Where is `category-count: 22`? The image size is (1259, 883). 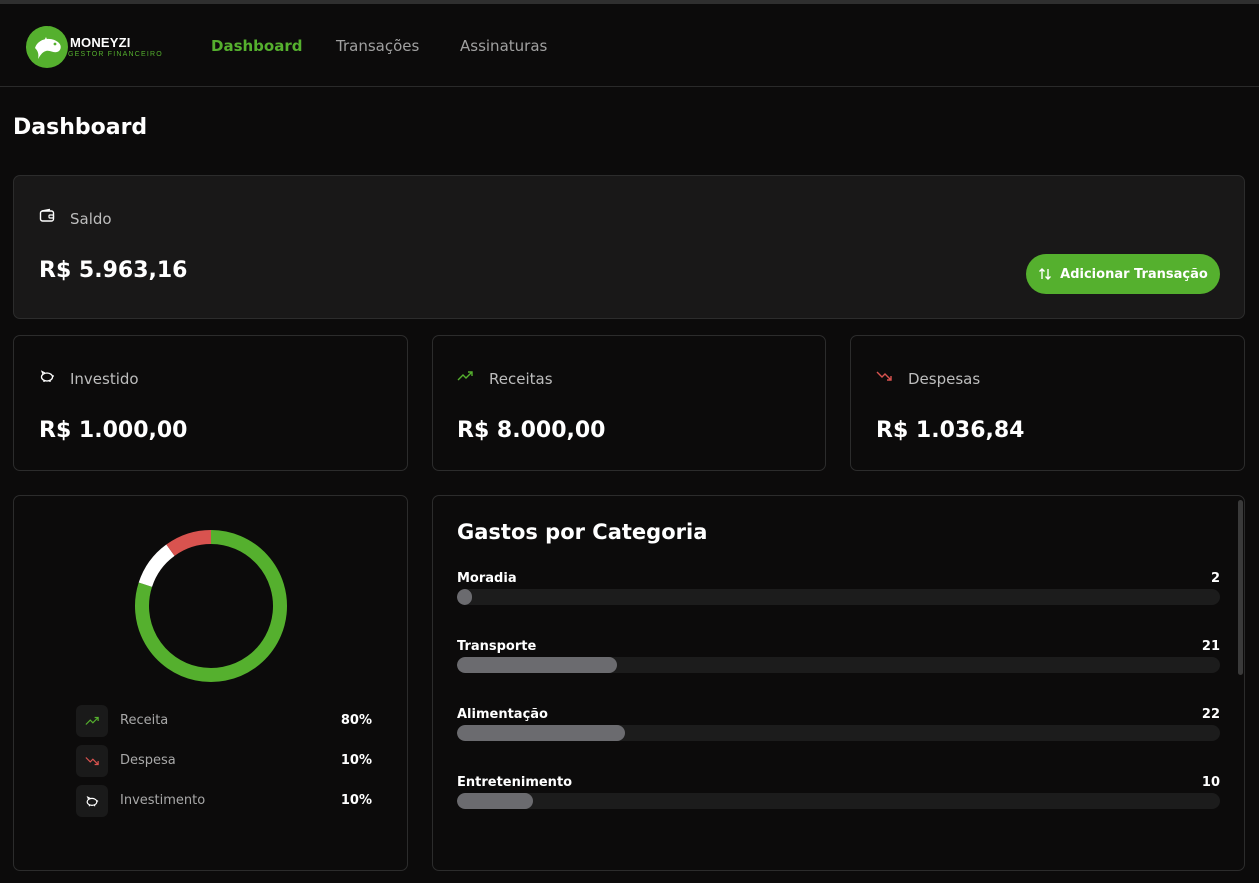
category-count: 22 is located at coordinates (1210, 714).